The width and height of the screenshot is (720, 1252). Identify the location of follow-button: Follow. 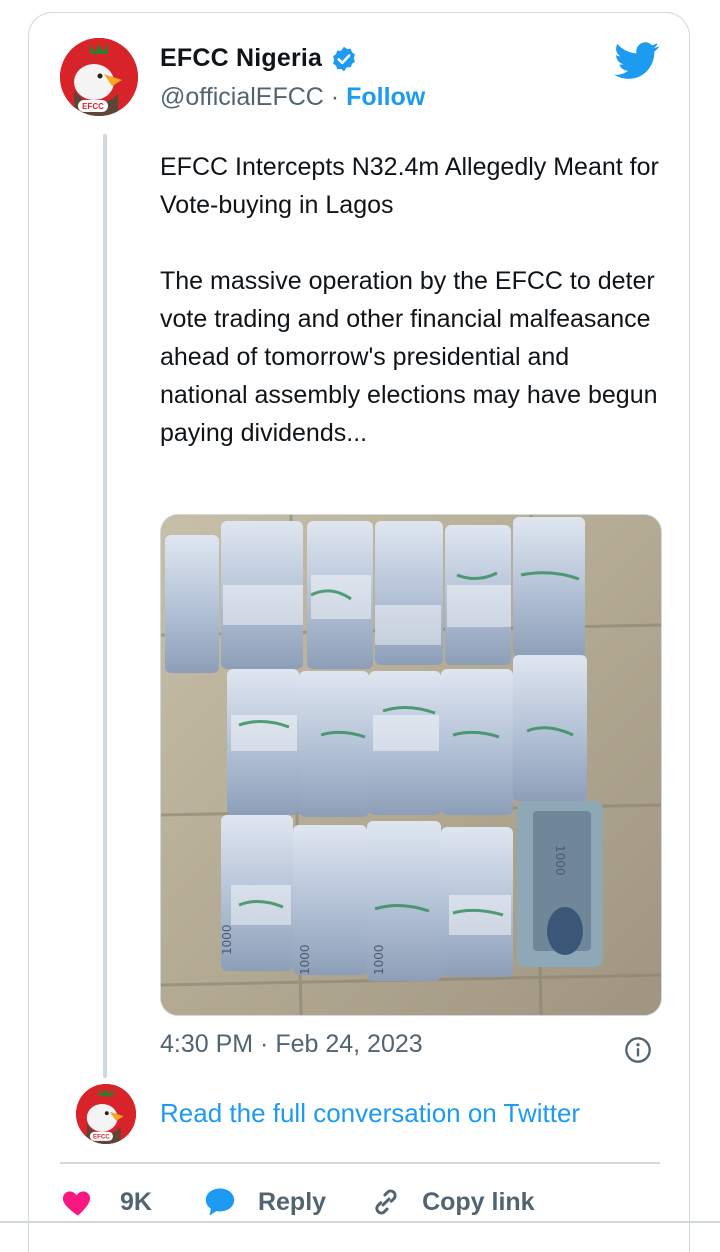
(385, 97).